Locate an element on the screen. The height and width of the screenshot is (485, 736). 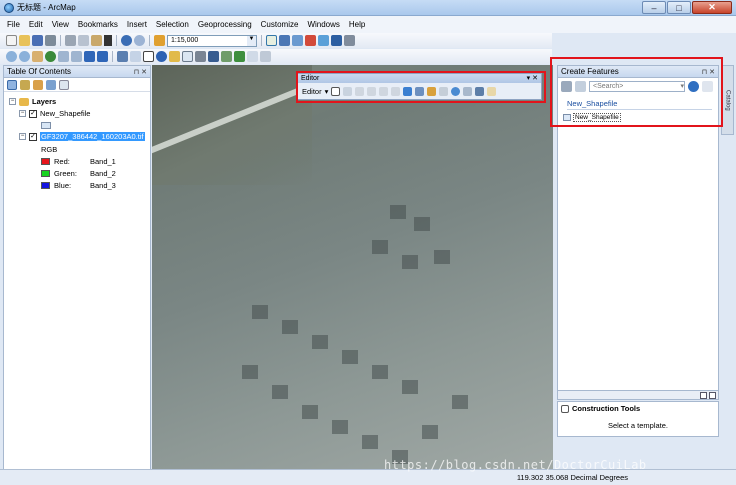
zoom-in-icon is located at coordinates (11, 56).